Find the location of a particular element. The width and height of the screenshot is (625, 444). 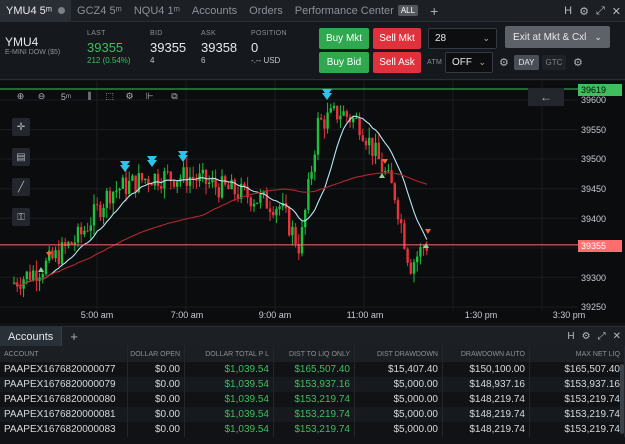

tab-accounts: Accounts is located at coordinates (214, 11).